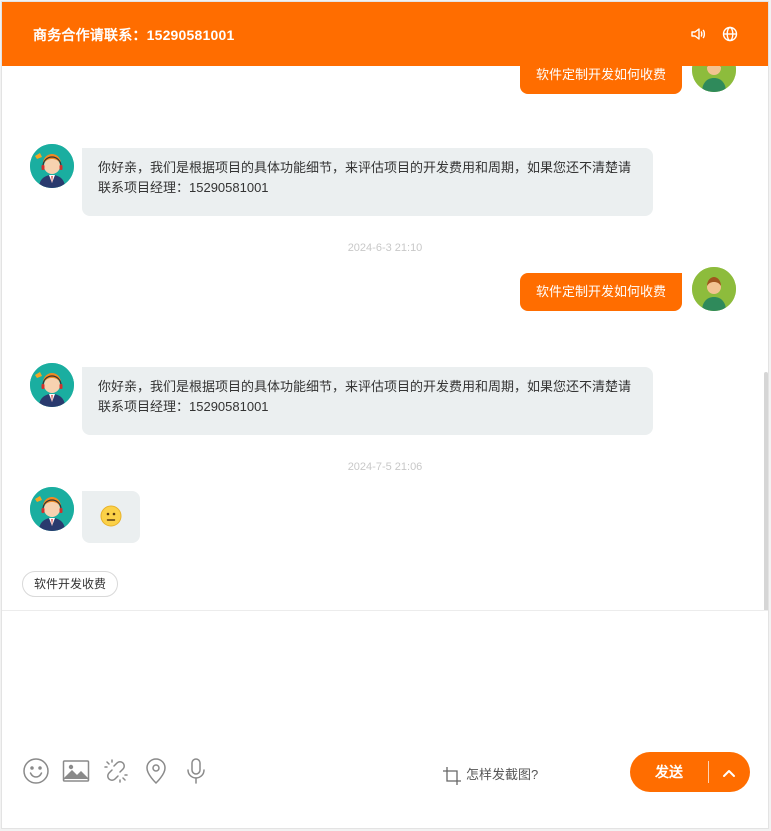 Image resolution: width=771 pixels, height=831 pixels. Describe the element at coordinates (729, 775) in the screenshot. I see `chevron-up-icon` at that location.